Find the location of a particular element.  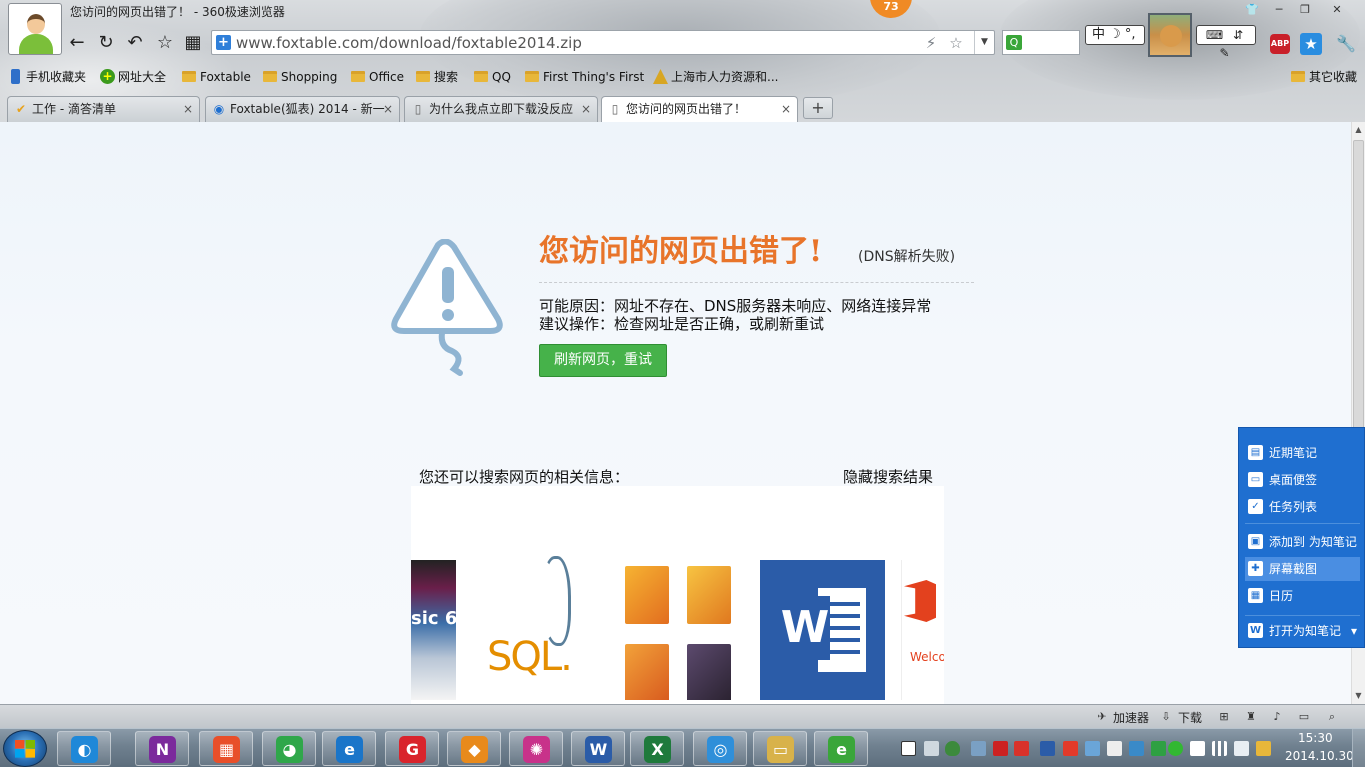

add-window-icon: ⊞ is located at coordinates (1224, 716).